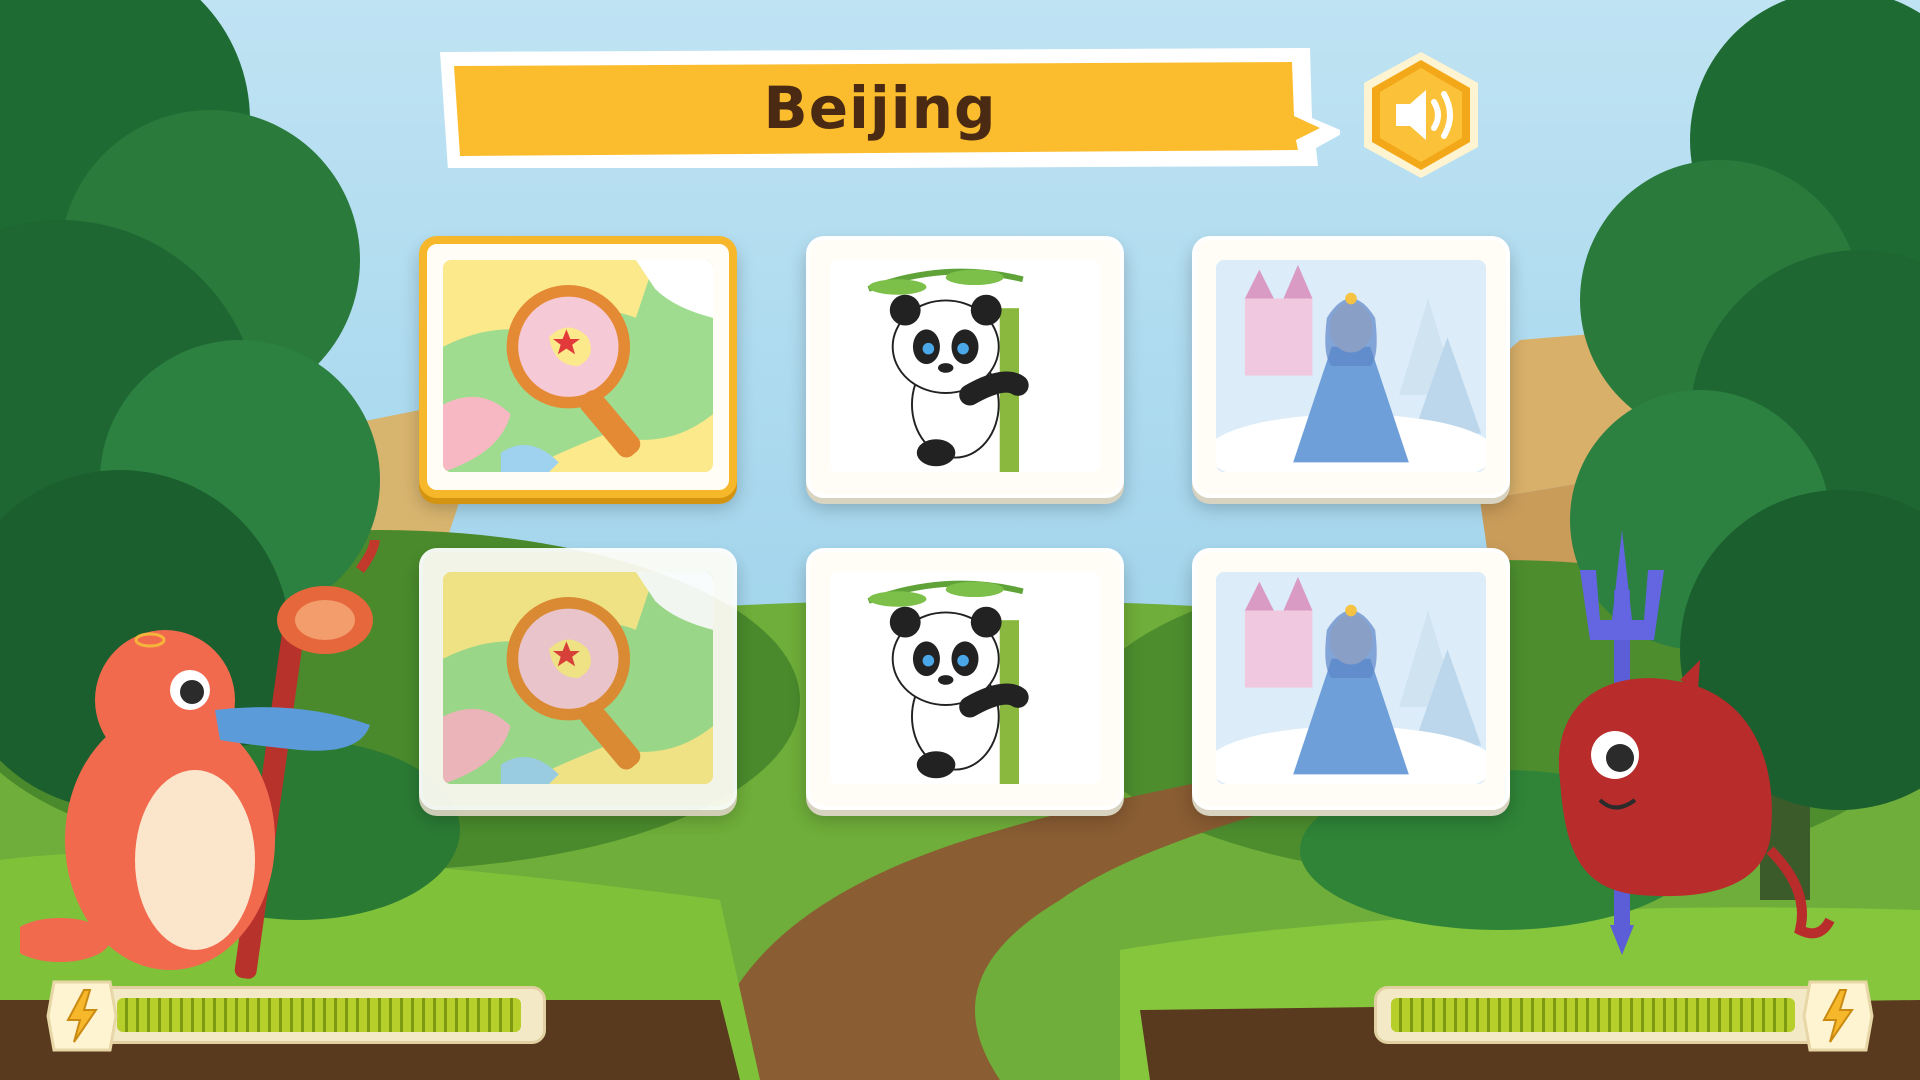  I want to click on card-china-map-top, so click(578, 367).